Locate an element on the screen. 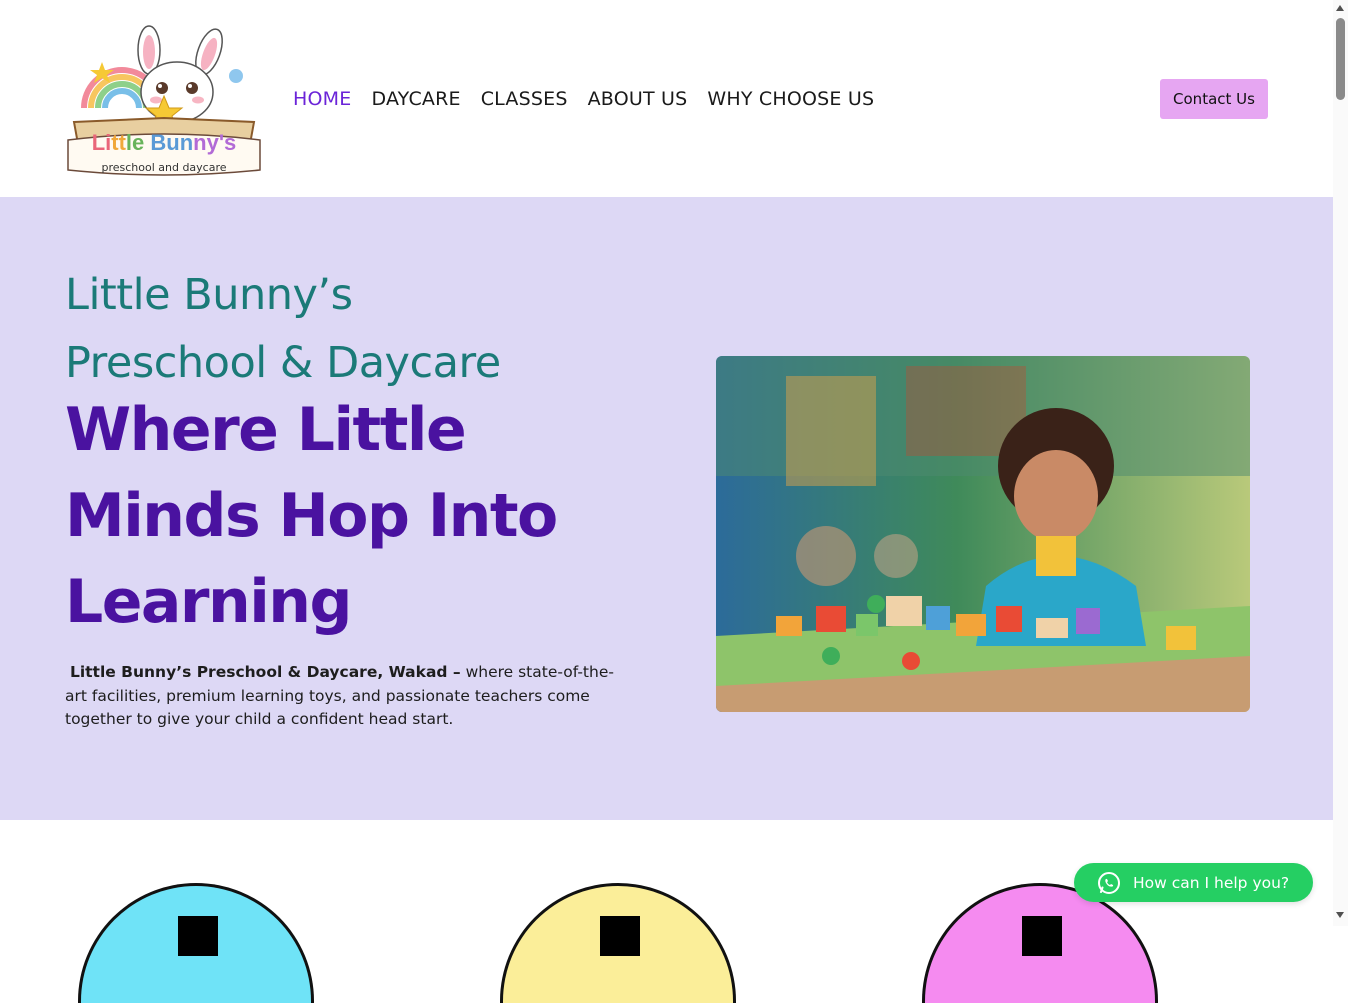 This screenshot has width=1348, height=1003. nav-item-daycare: DAYCARE is located at coordinates (415, 99).